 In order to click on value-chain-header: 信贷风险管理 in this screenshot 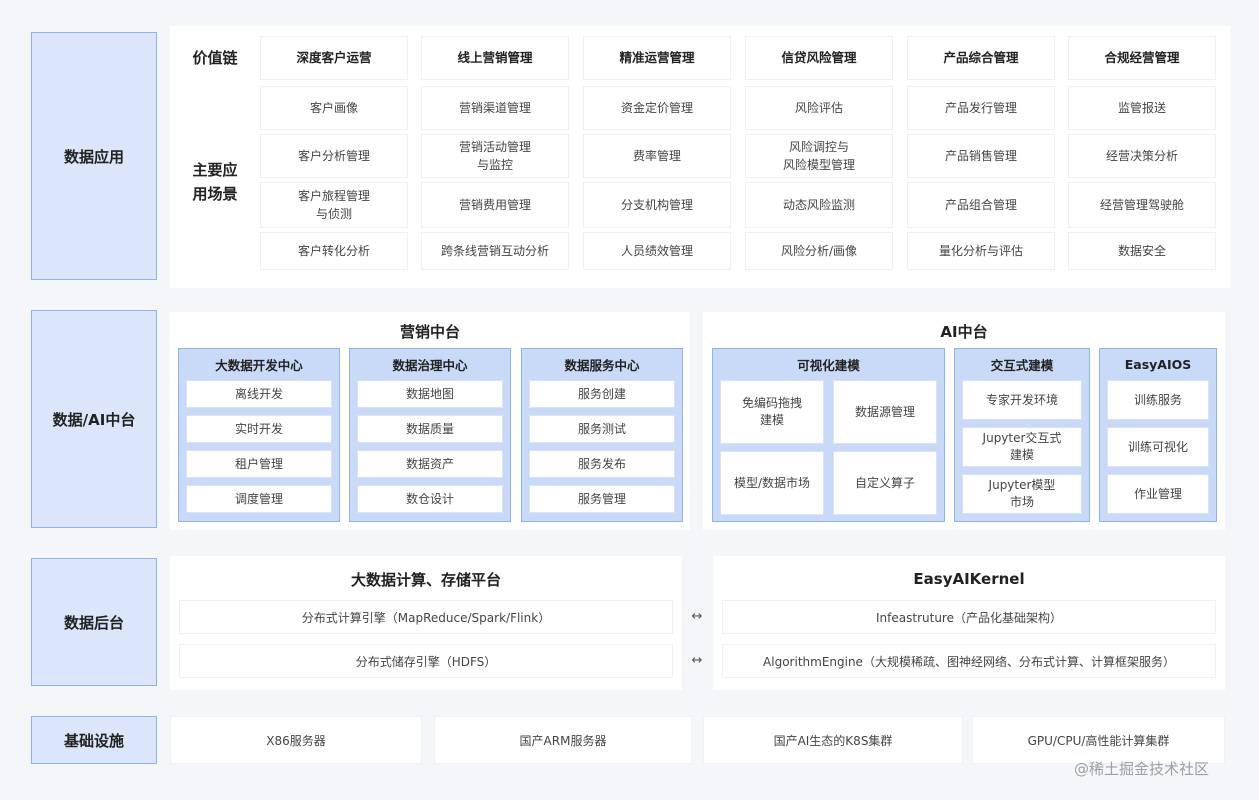, I will do `click(819, 58)`.